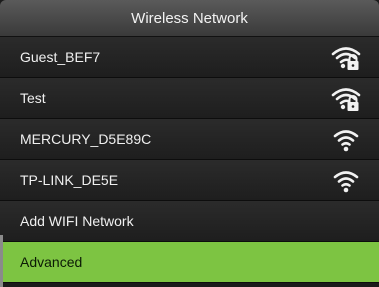  Describe the element at coordinates (1, 261) in the screenshot. I see `scrollbar` at that location.